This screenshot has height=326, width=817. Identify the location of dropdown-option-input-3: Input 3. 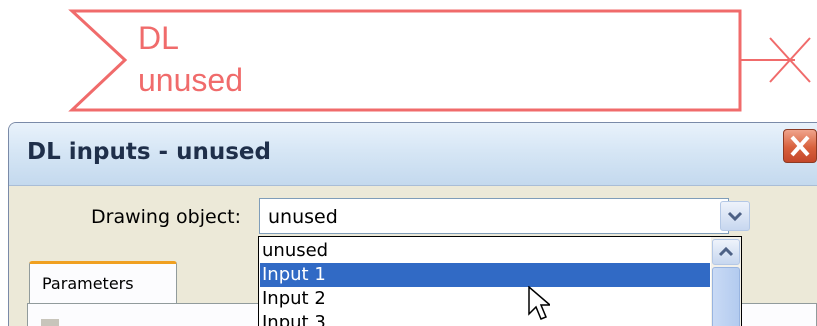
(485, 318).